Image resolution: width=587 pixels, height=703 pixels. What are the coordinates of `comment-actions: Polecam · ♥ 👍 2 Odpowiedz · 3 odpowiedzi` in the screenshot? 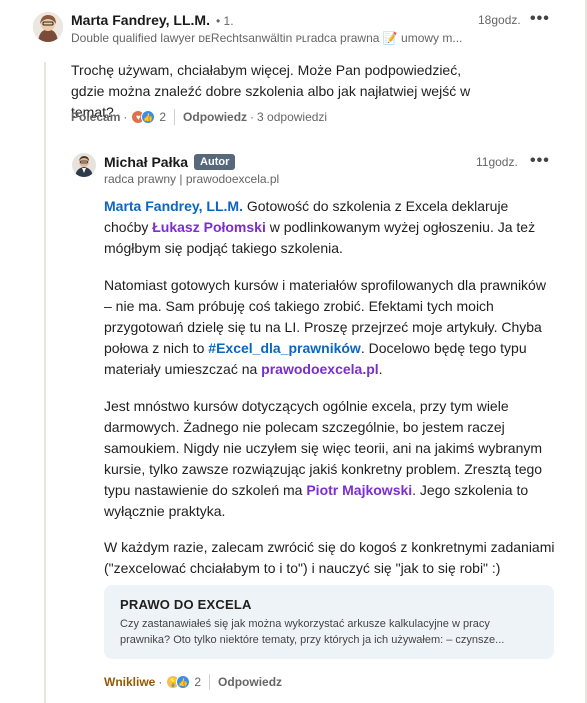 It's located at (199, 117).